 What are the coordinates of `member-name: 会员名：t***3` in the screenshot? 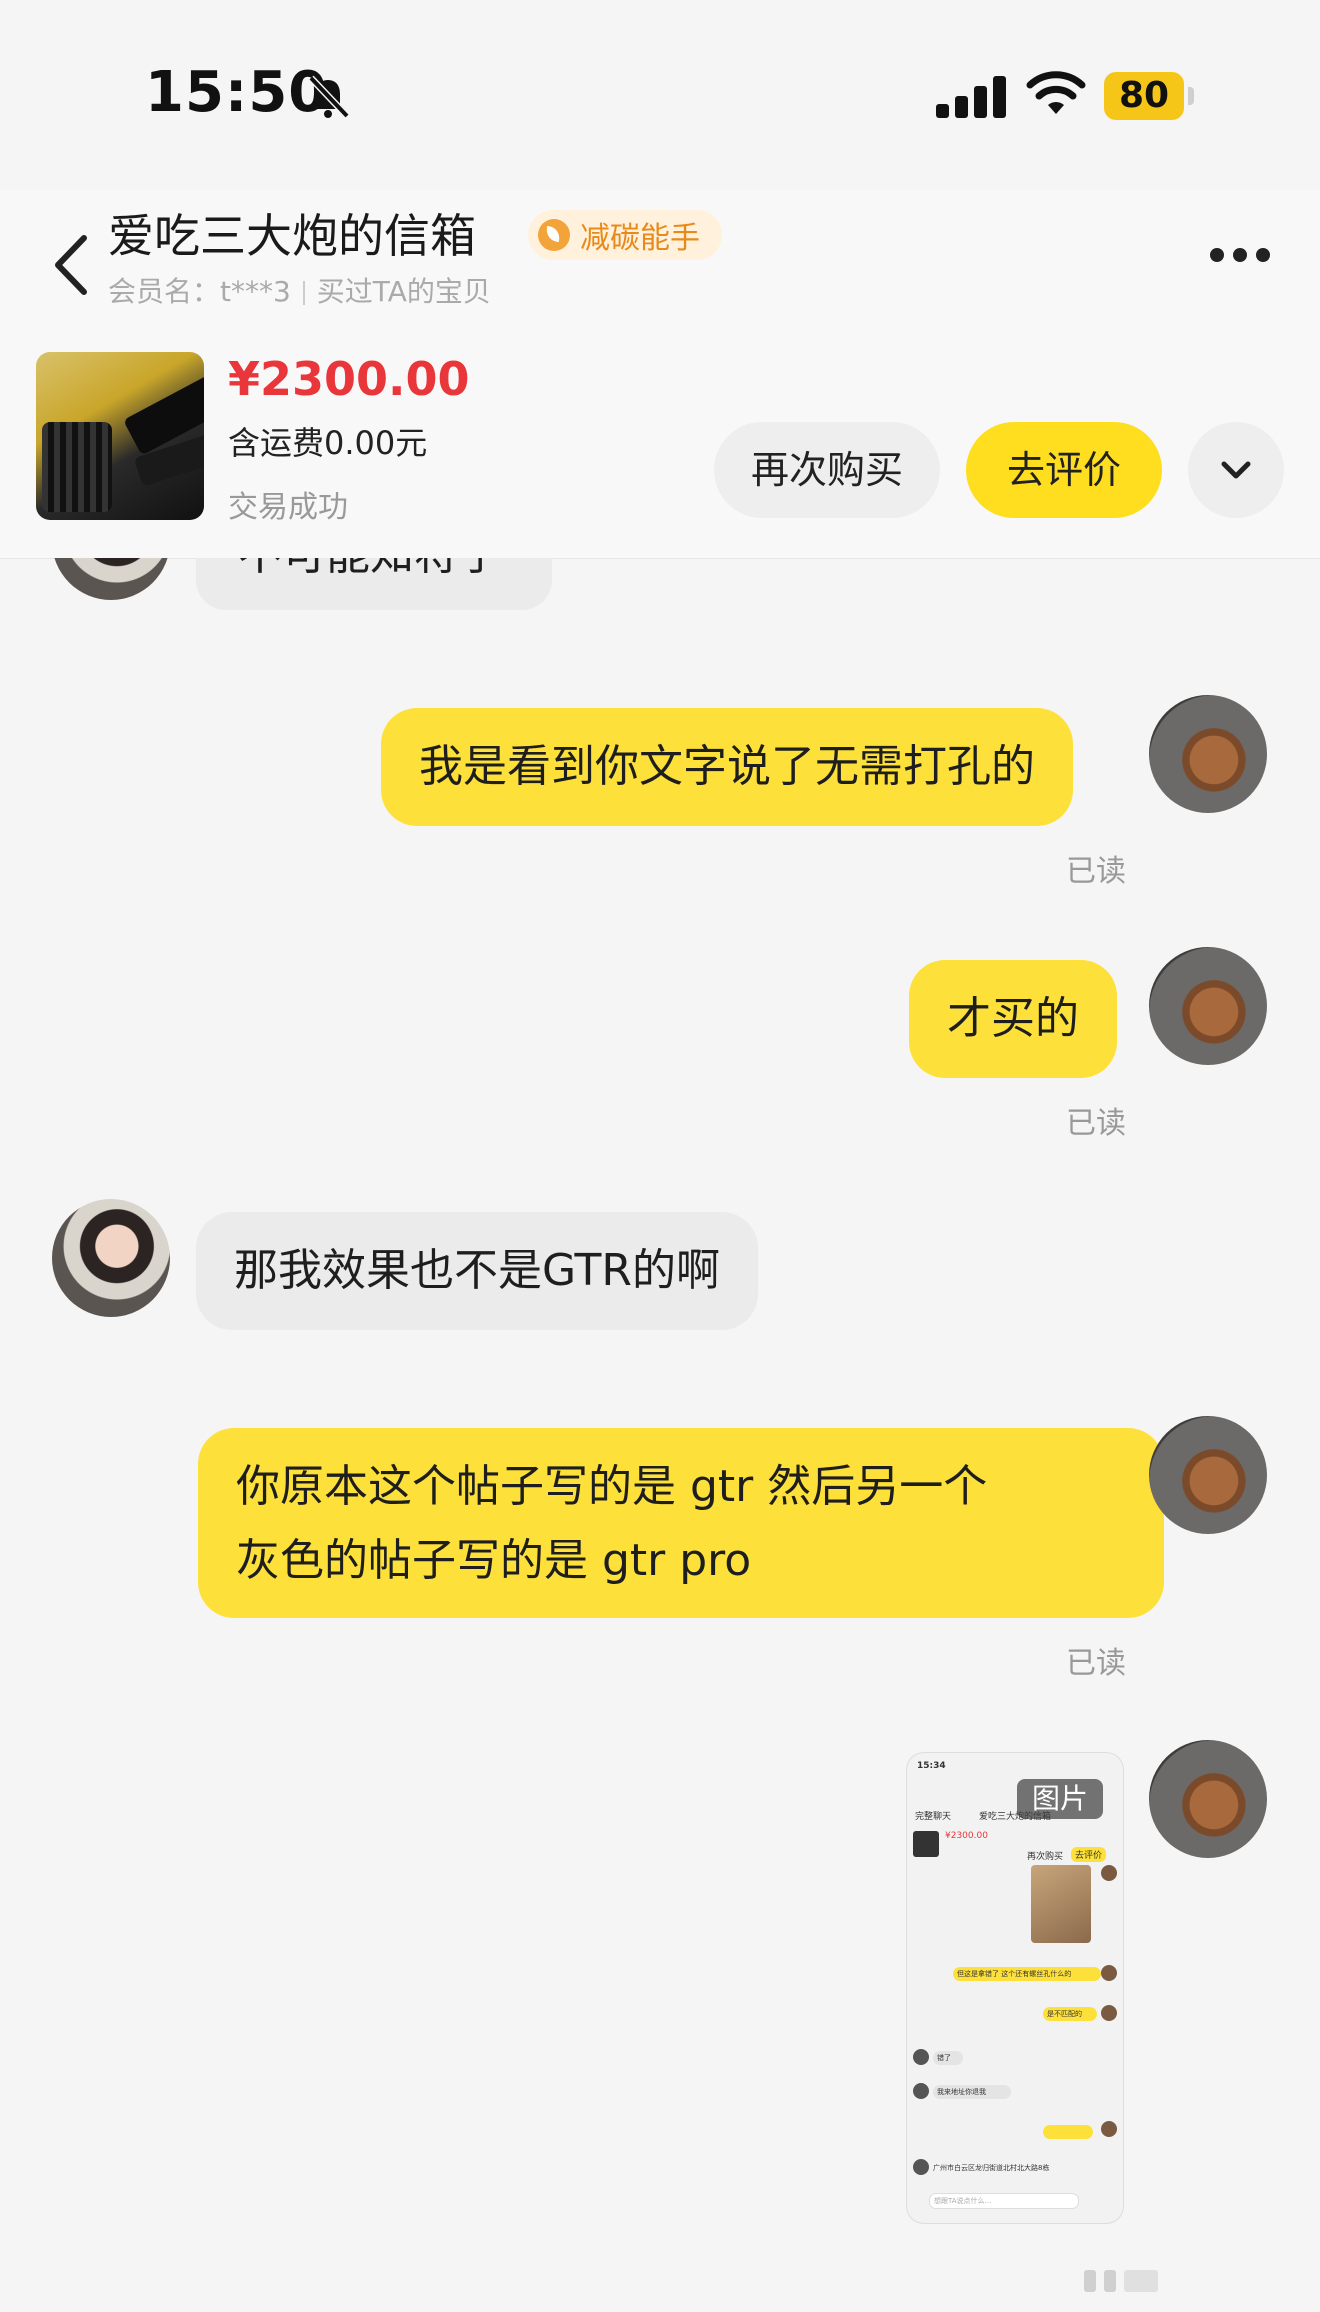 It's located at (199, 291).